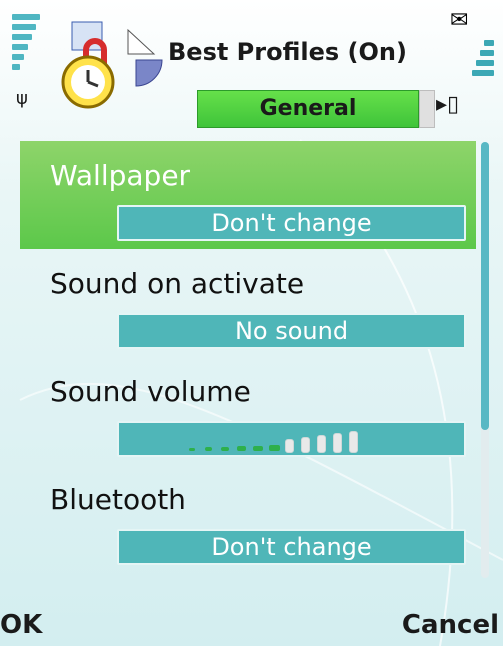 The image size is (503, 646). I want to click on setting-value: No sound, so click(291, 331).